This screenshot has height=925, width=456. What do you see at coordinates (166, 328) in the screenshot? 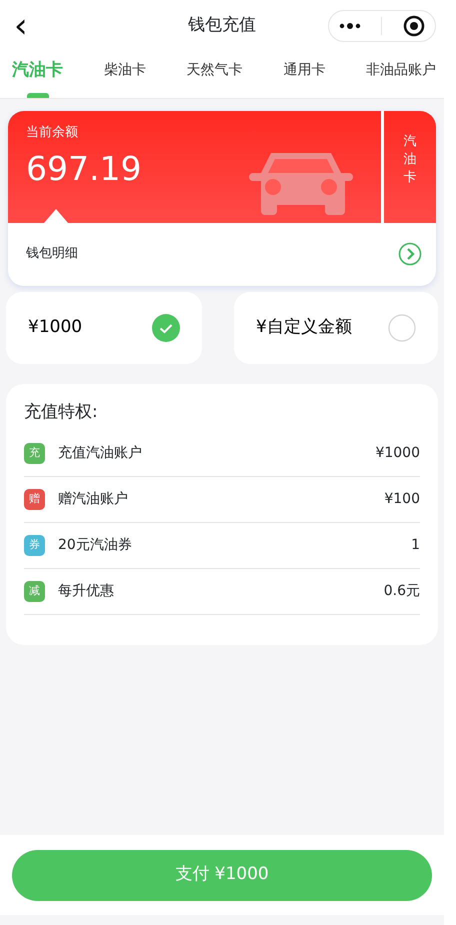
I see `check-icon` at bounding box center [166, 328].